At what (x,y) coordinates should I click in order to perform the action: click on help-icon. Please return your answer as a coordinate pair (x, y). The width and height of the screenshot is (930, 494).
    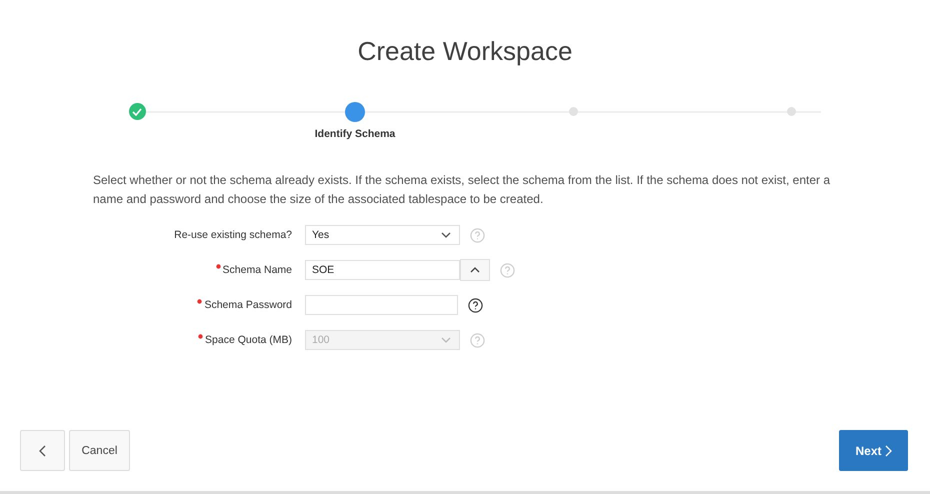
    Looking at the image, I should click on (475, 305).